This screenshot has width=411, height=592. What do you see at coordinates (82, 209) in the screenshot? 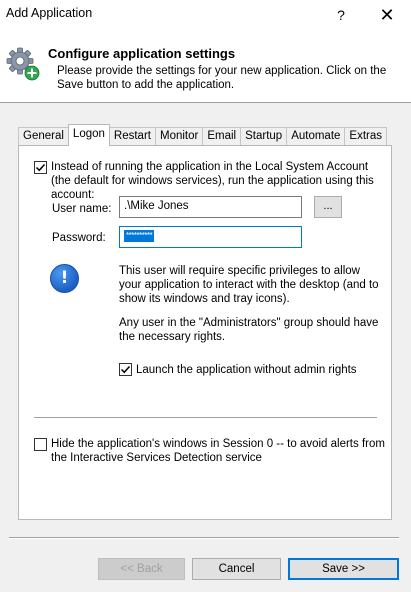
I see `username-label: User name:` at bounding box center [82, 209].